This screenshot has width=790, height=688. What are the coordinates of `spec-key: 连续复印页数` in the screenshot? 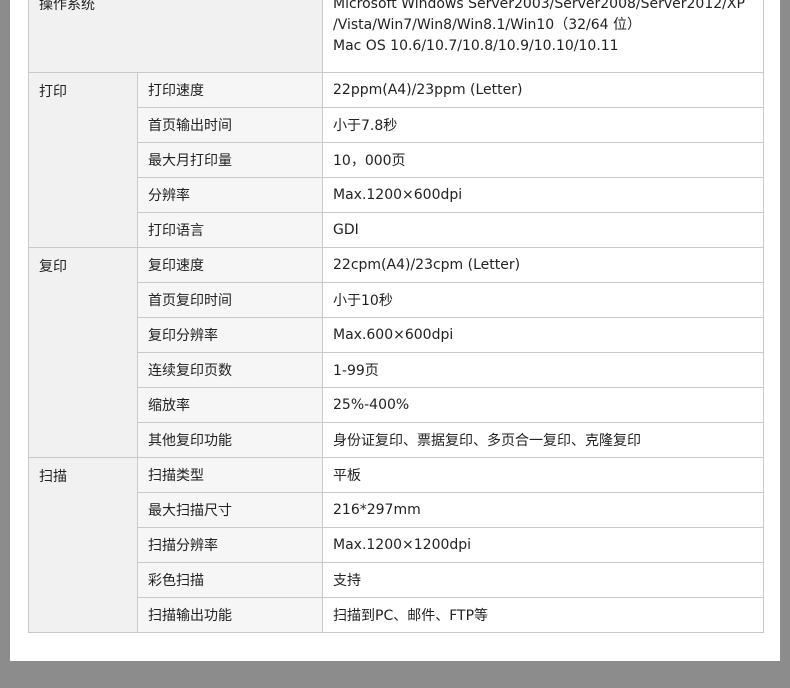 It's located at (230, 370).